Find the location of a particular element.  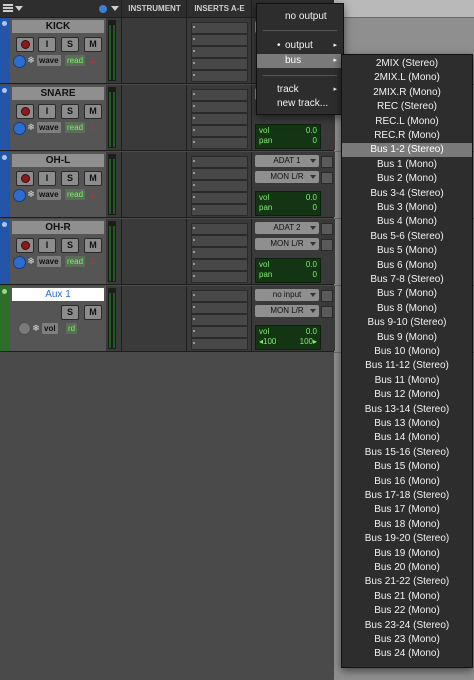

bus-menu-item: Bus 19-20 (Stereo) is located at coordinates (407, 539).